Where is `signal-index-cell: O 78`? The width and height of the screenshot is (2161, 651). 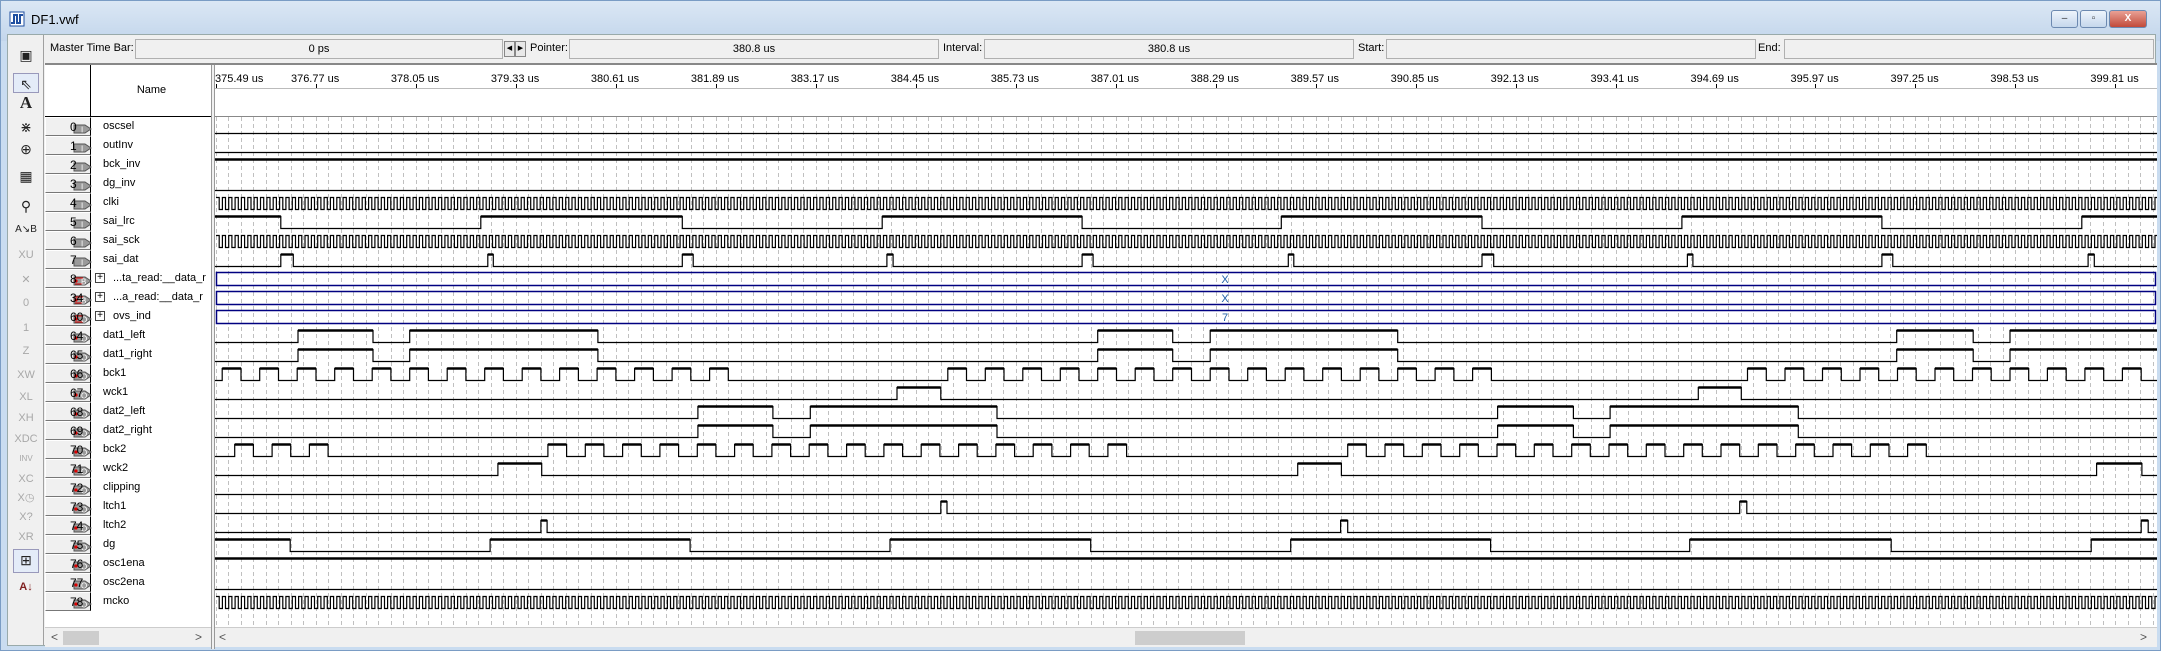 signal-index-cell: O 78 is located at coordinates (68, 601).